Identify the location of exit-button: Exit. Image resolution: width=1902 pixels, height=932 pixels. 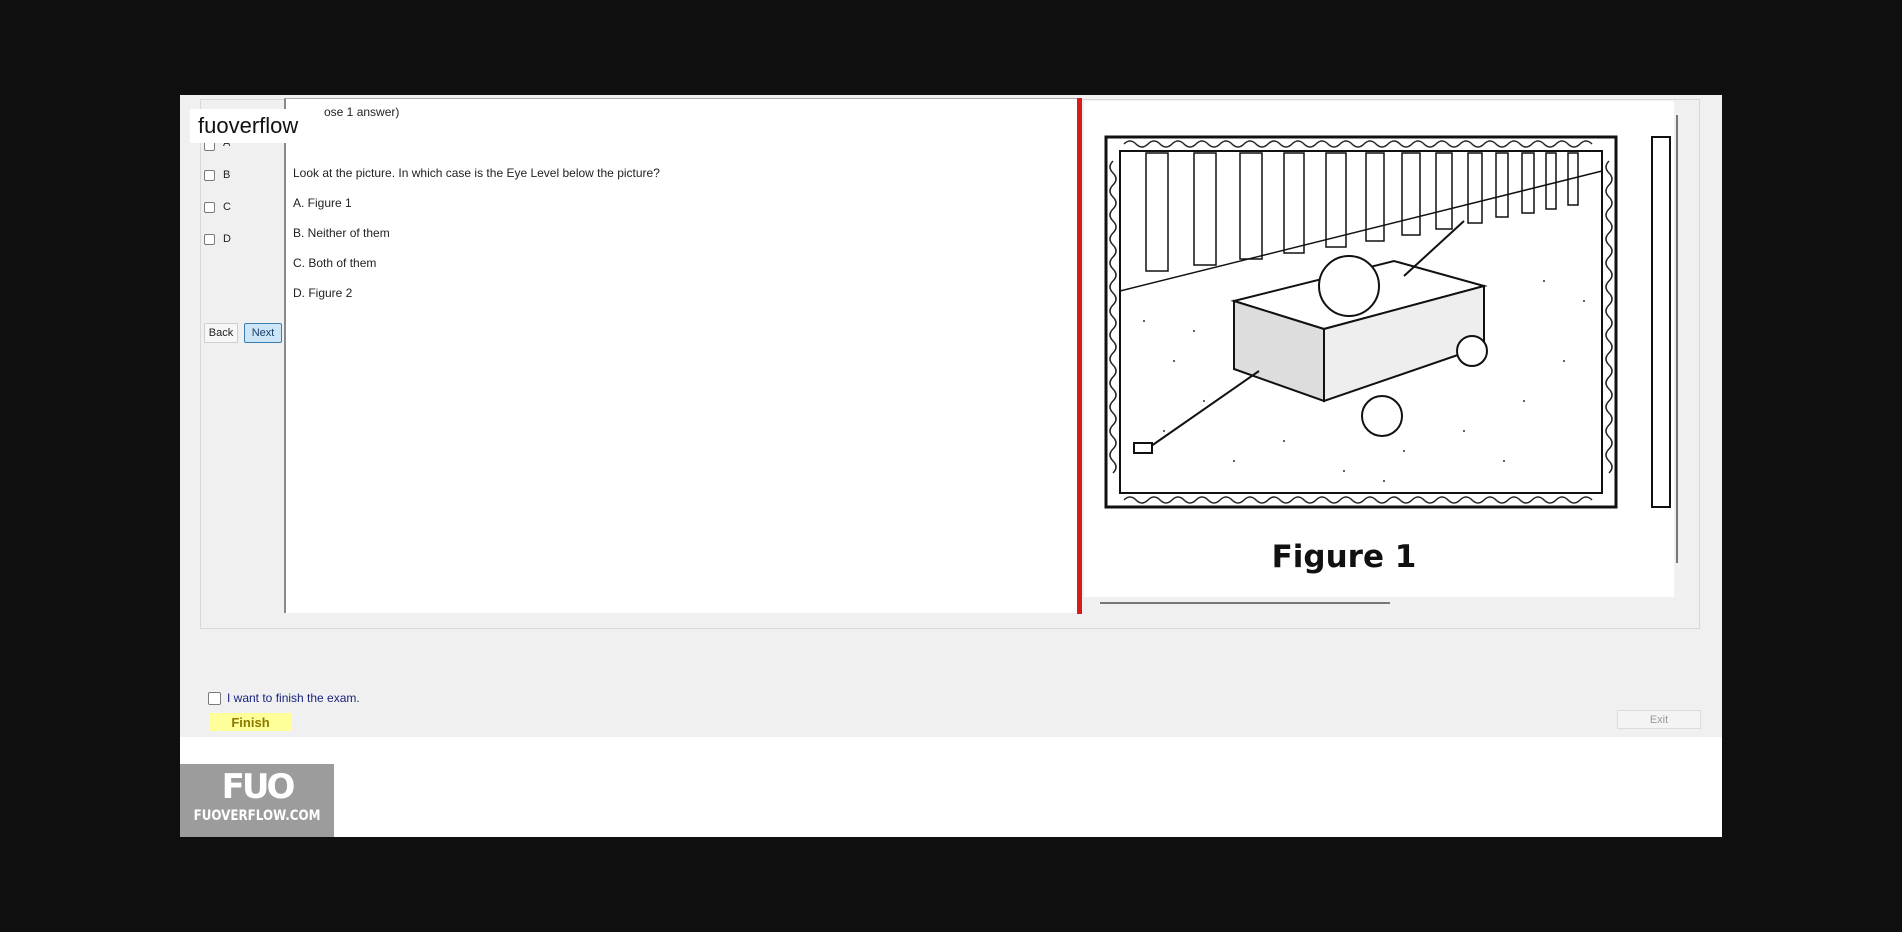
(1659, 719).